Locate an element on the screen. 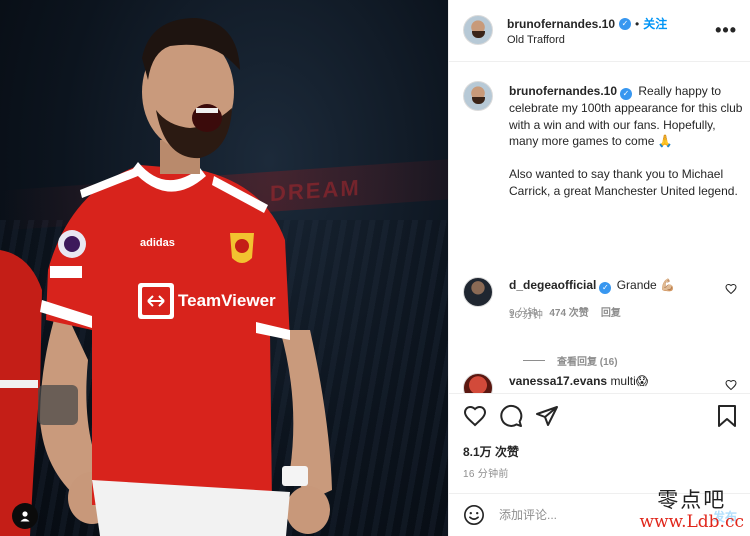 This screenshot has width=750, height=536. watermark-url: www.Ldb.cc is located at coordinates (691, 522).